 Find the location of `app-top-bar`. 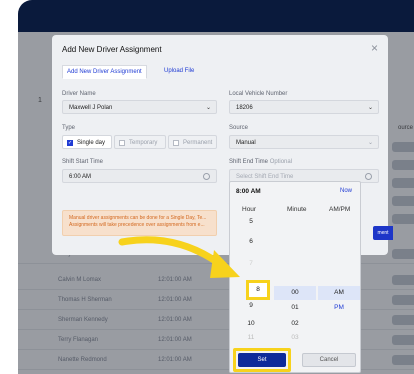

app-top-bar is located at coordinates (216, 16).